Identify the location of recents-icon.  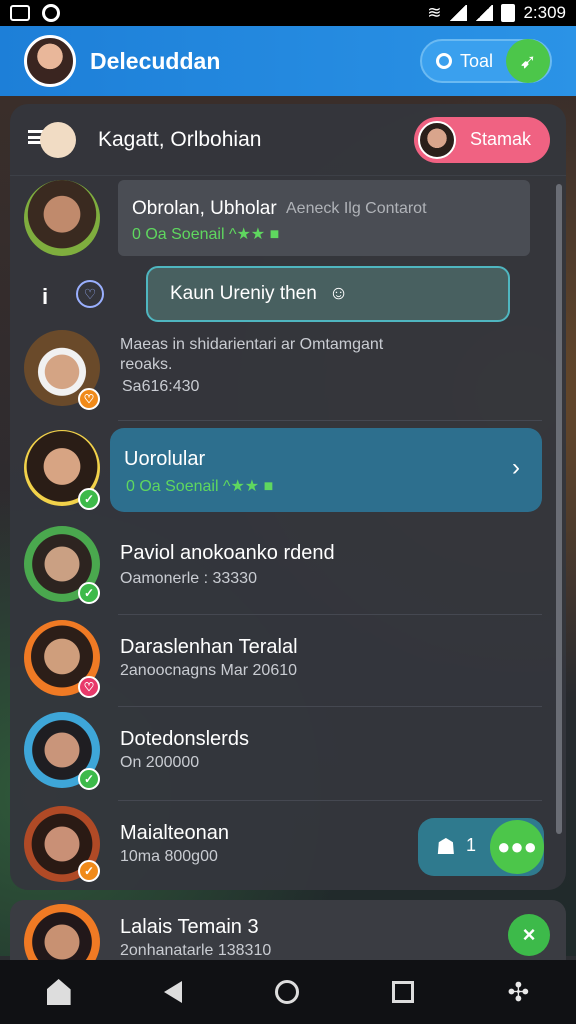
(403, 992).